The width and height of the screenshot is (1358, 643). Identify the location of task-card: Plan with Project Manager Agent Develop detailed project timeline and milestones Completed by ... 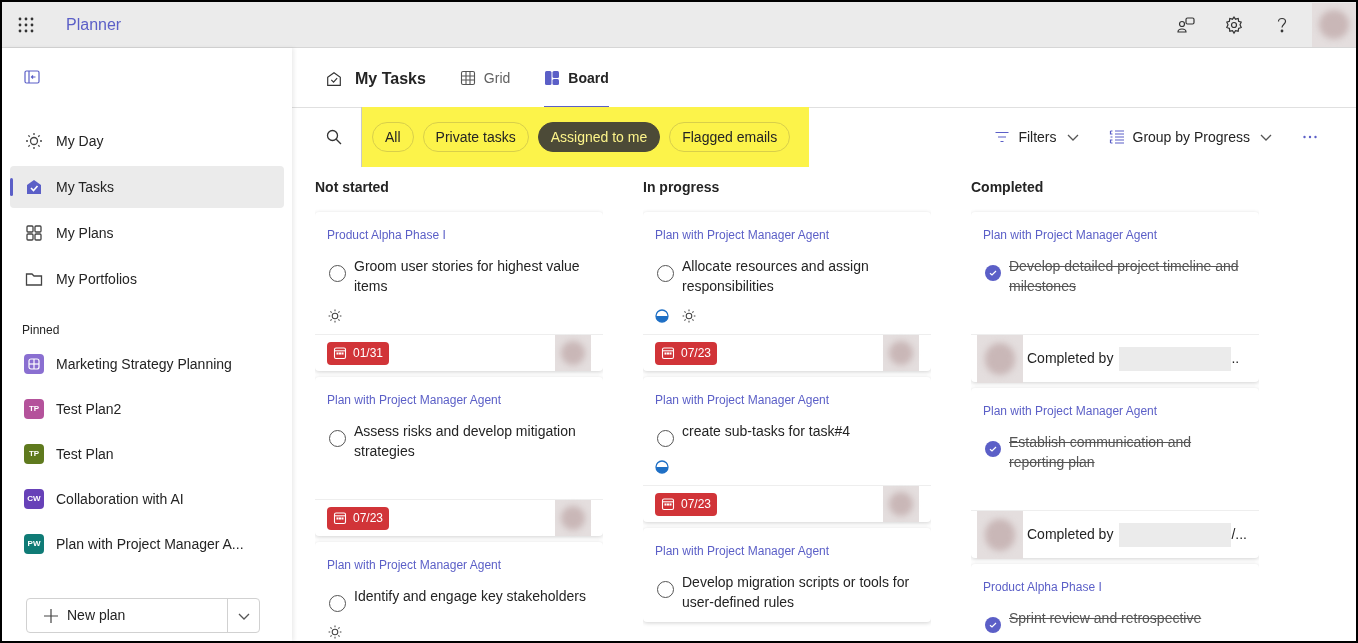
(1115, 297).